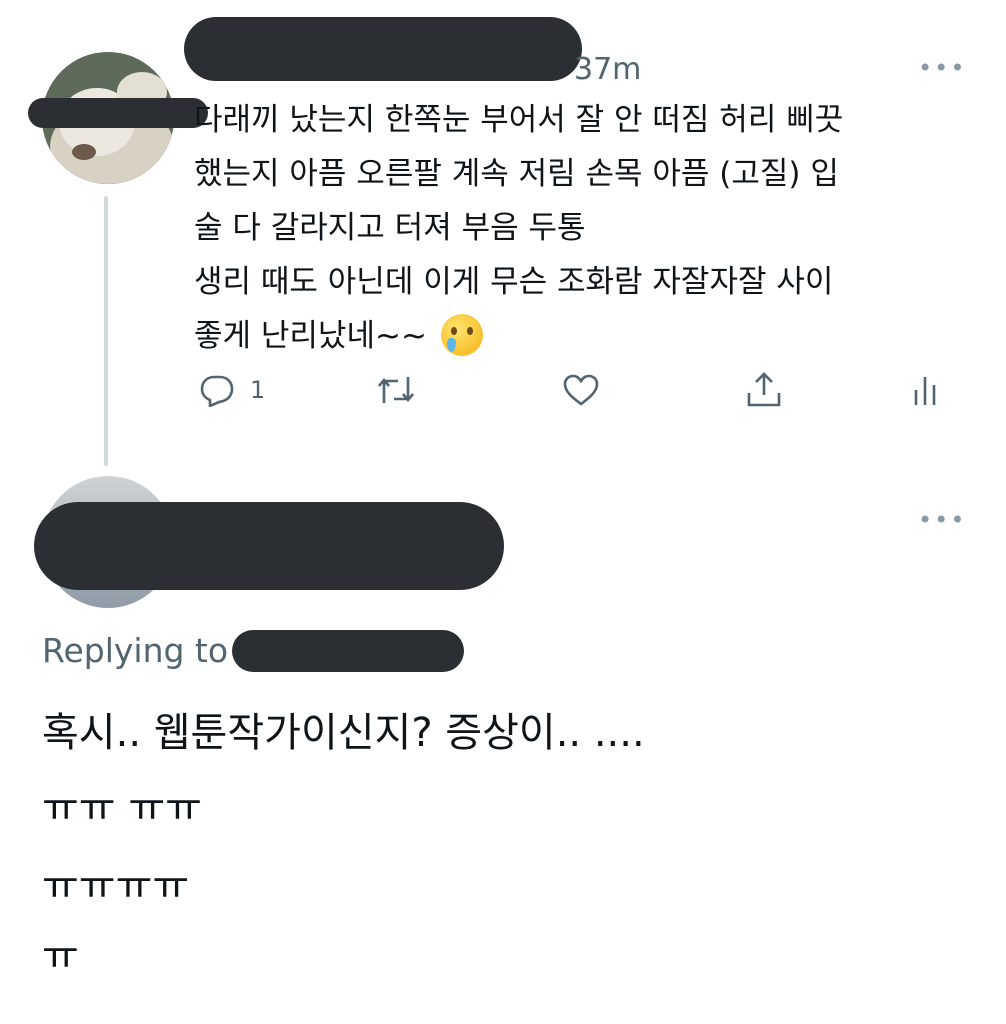  I want to click on redaction-bar, so click(118, 113).